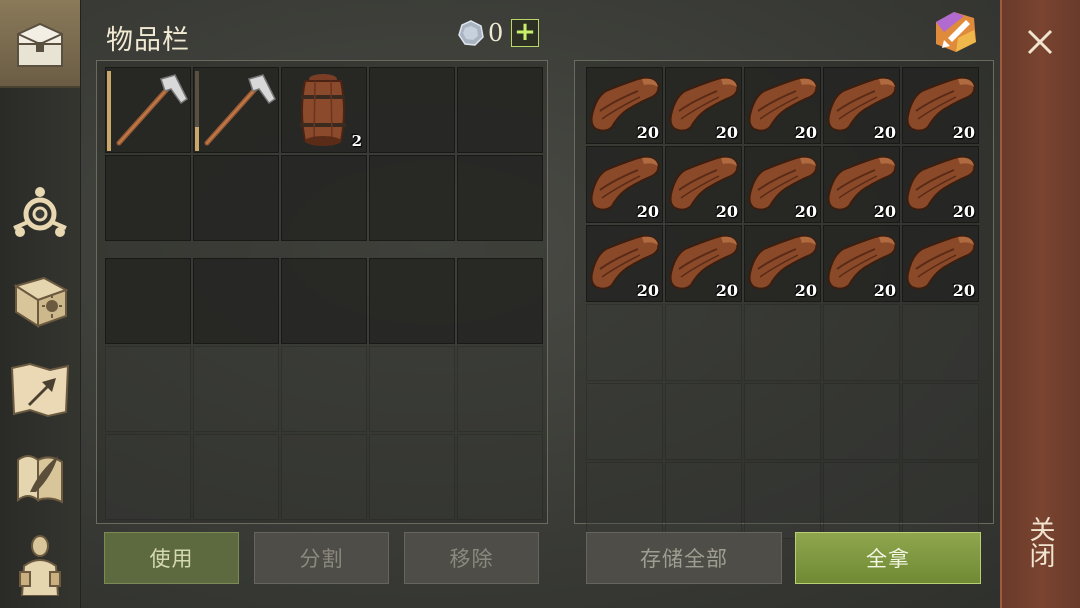 Image resolution: width=1080 pixels, height=608 pixels. I want to click on coin-icon, so click(471, 33).